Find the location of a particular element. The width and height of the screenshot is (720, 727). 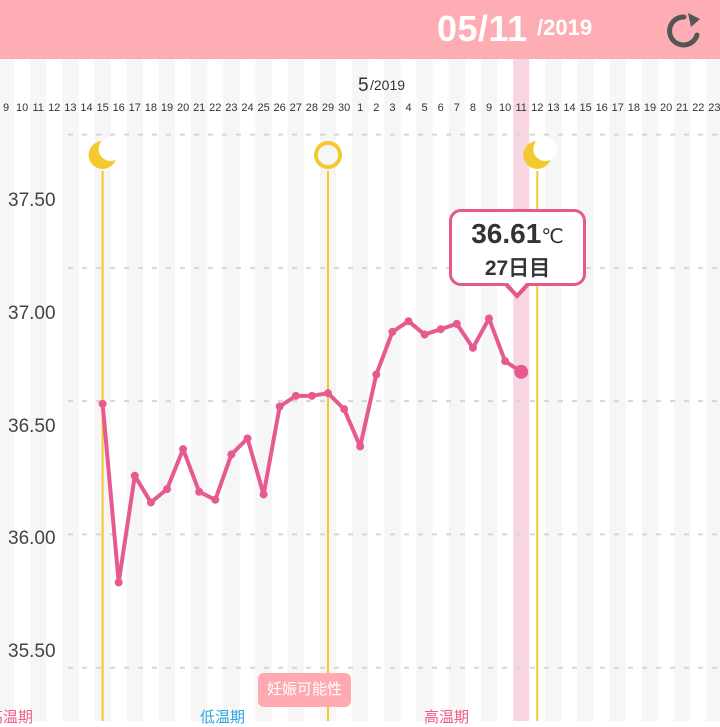

x-tick-label: 25 is located at coordinates (263, 108).